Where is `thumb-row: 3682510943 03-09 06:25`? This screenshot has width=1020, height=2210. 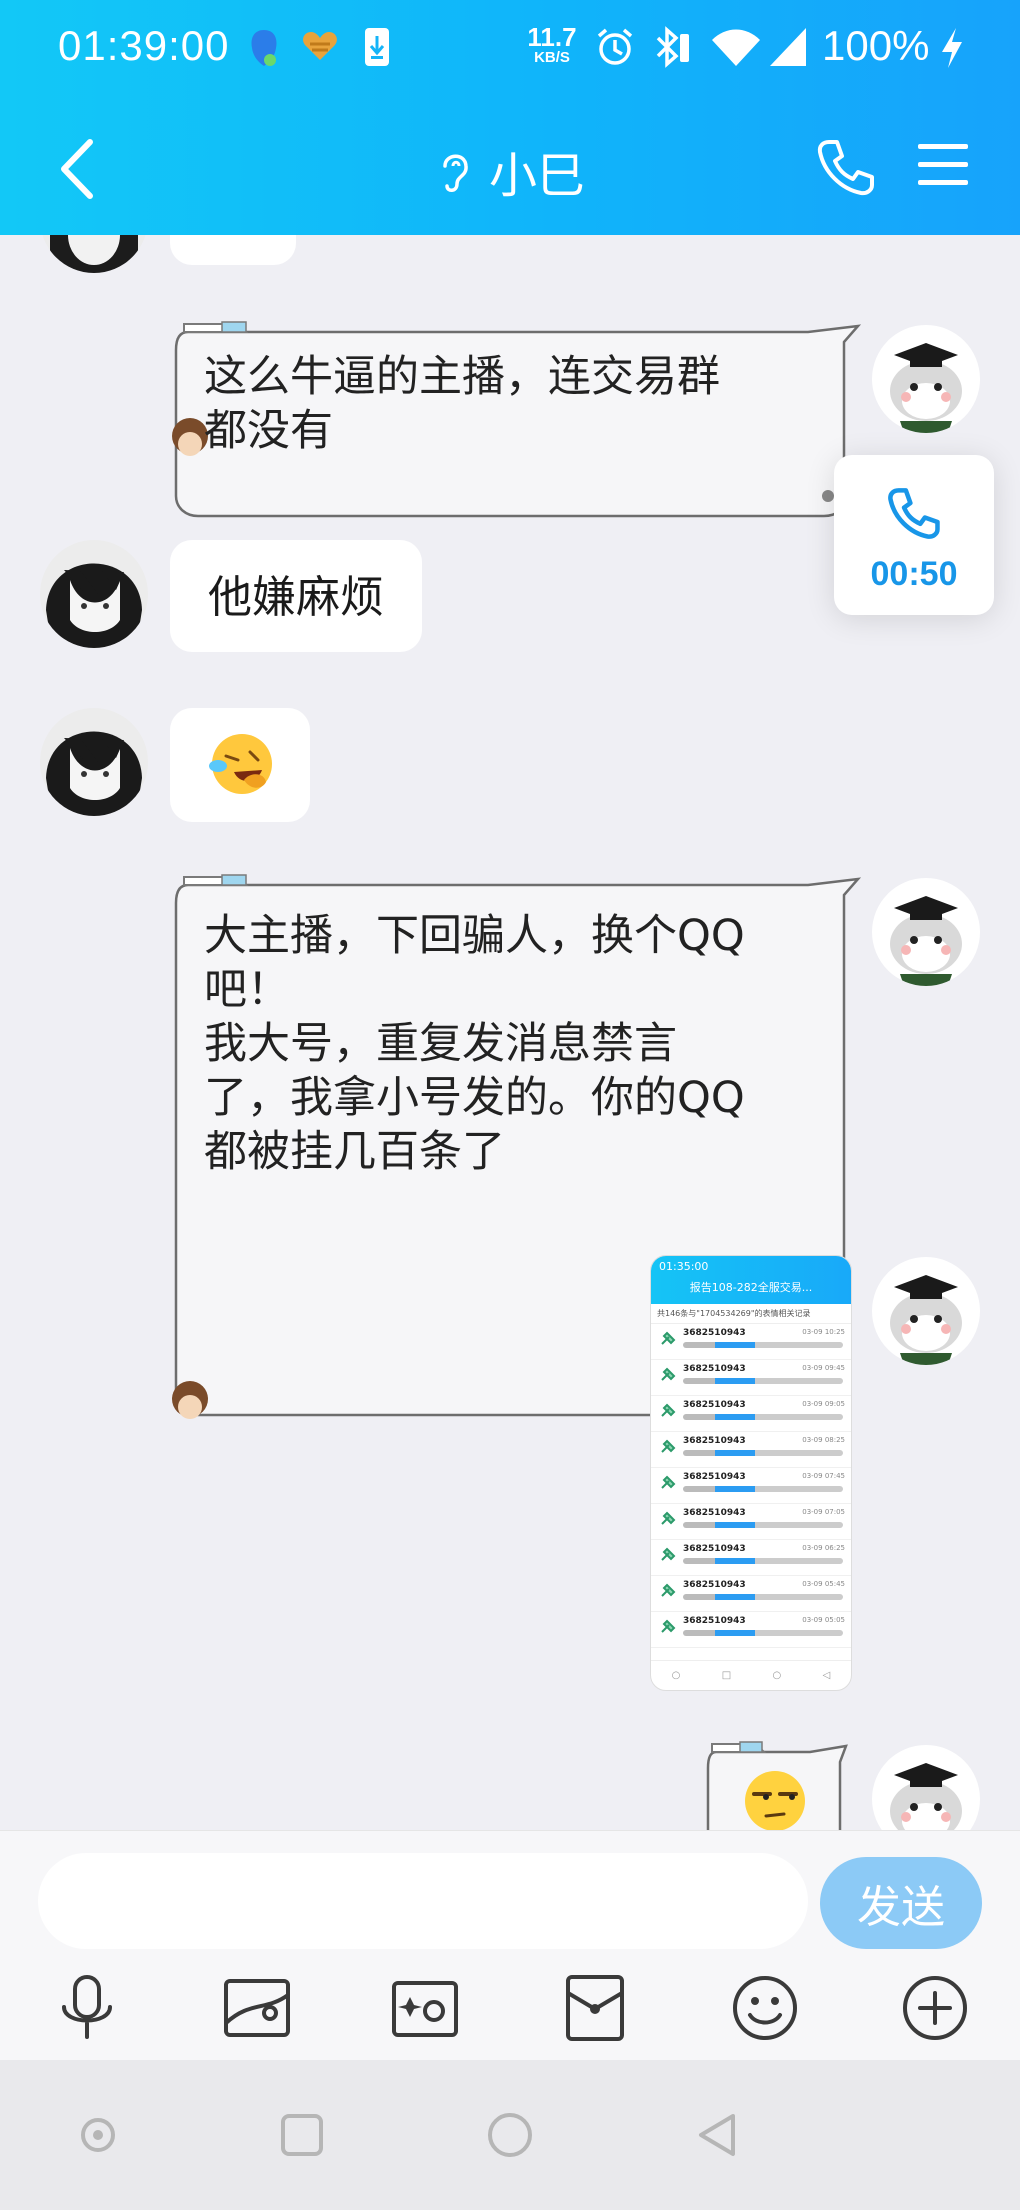
thumb-row: 3682510943 03-09 06:25 is located at coordinates (751, 1558).